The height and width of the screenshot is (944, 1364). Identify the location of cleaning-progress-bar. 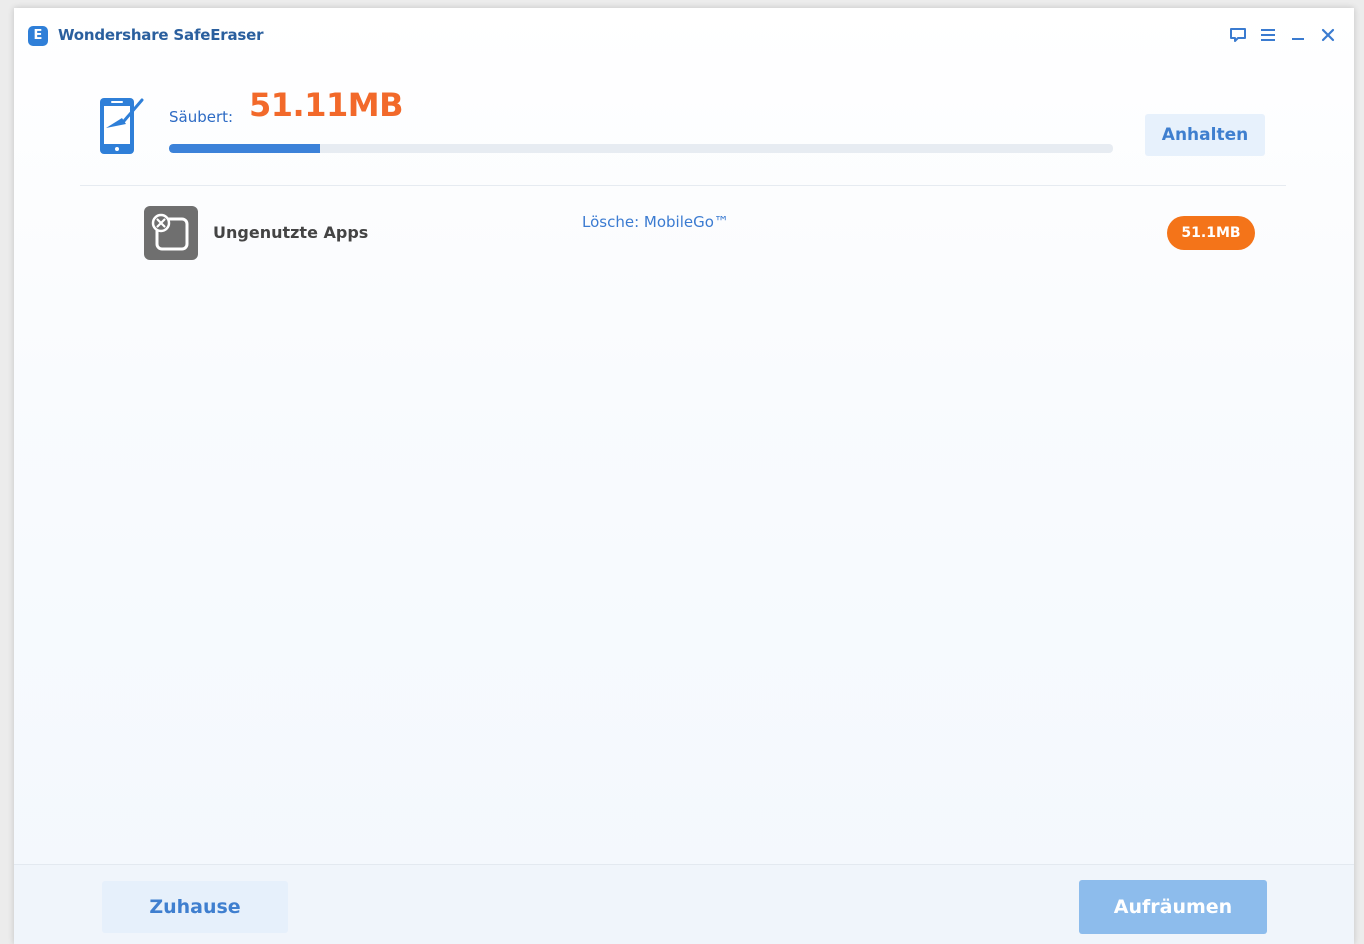
(641, 148).